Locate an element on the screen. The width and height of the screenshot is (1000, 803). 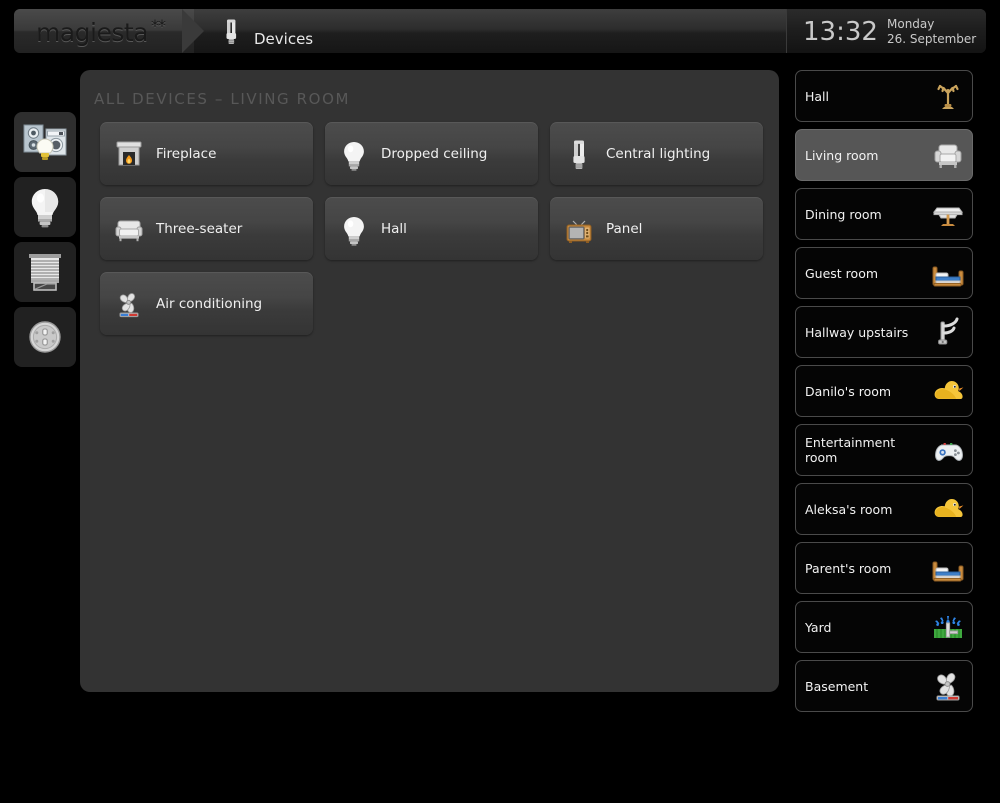
device-tile-panel: Panel is located at coordinates (656, 228).